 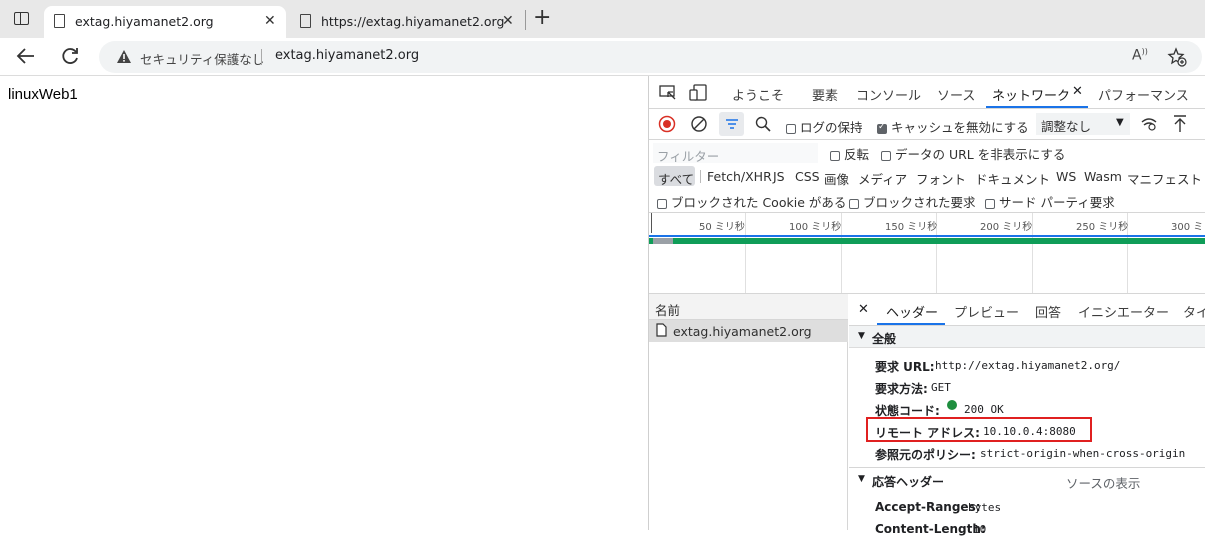 I want to click on blocked-cookies-option: ブロックされた Cookie がある, so click(x=751, y=201).